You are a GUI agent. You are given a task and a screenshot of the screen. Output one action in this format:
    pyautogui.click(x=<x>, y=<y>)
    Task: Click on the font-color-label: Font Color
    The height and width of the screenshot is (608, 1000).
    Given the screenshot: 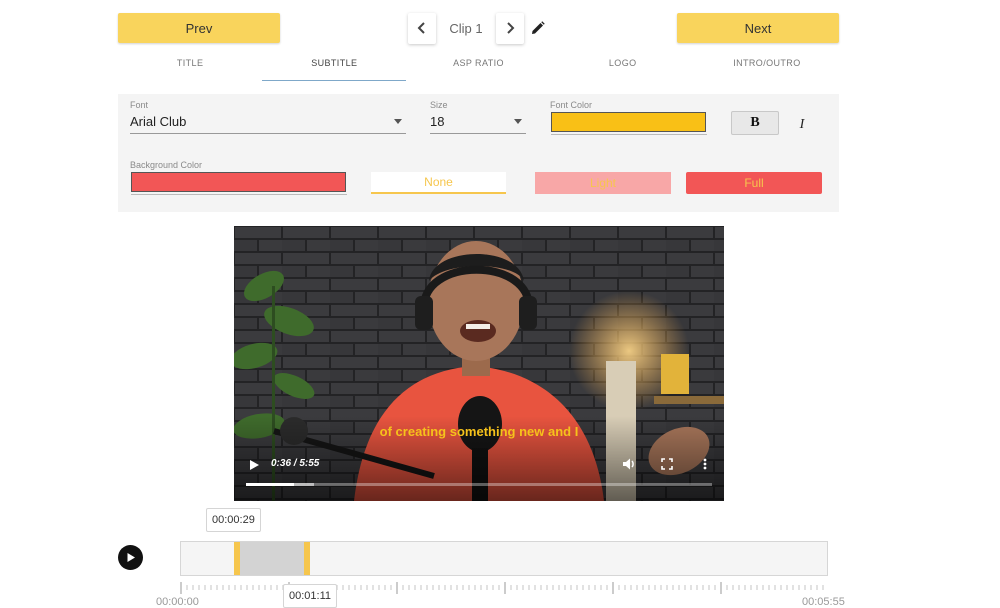 What is the action you would take?
    pyautogui.click(x=571, y=105)
    